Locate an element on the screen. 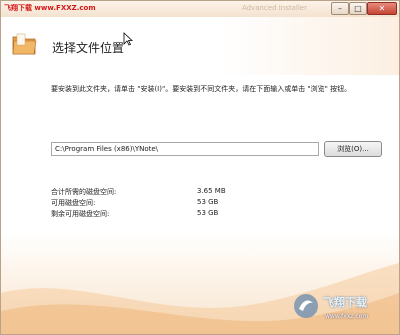 The width and height of the screenshot is (400, 335). cursor-icon is located at coordinates (128, 39).